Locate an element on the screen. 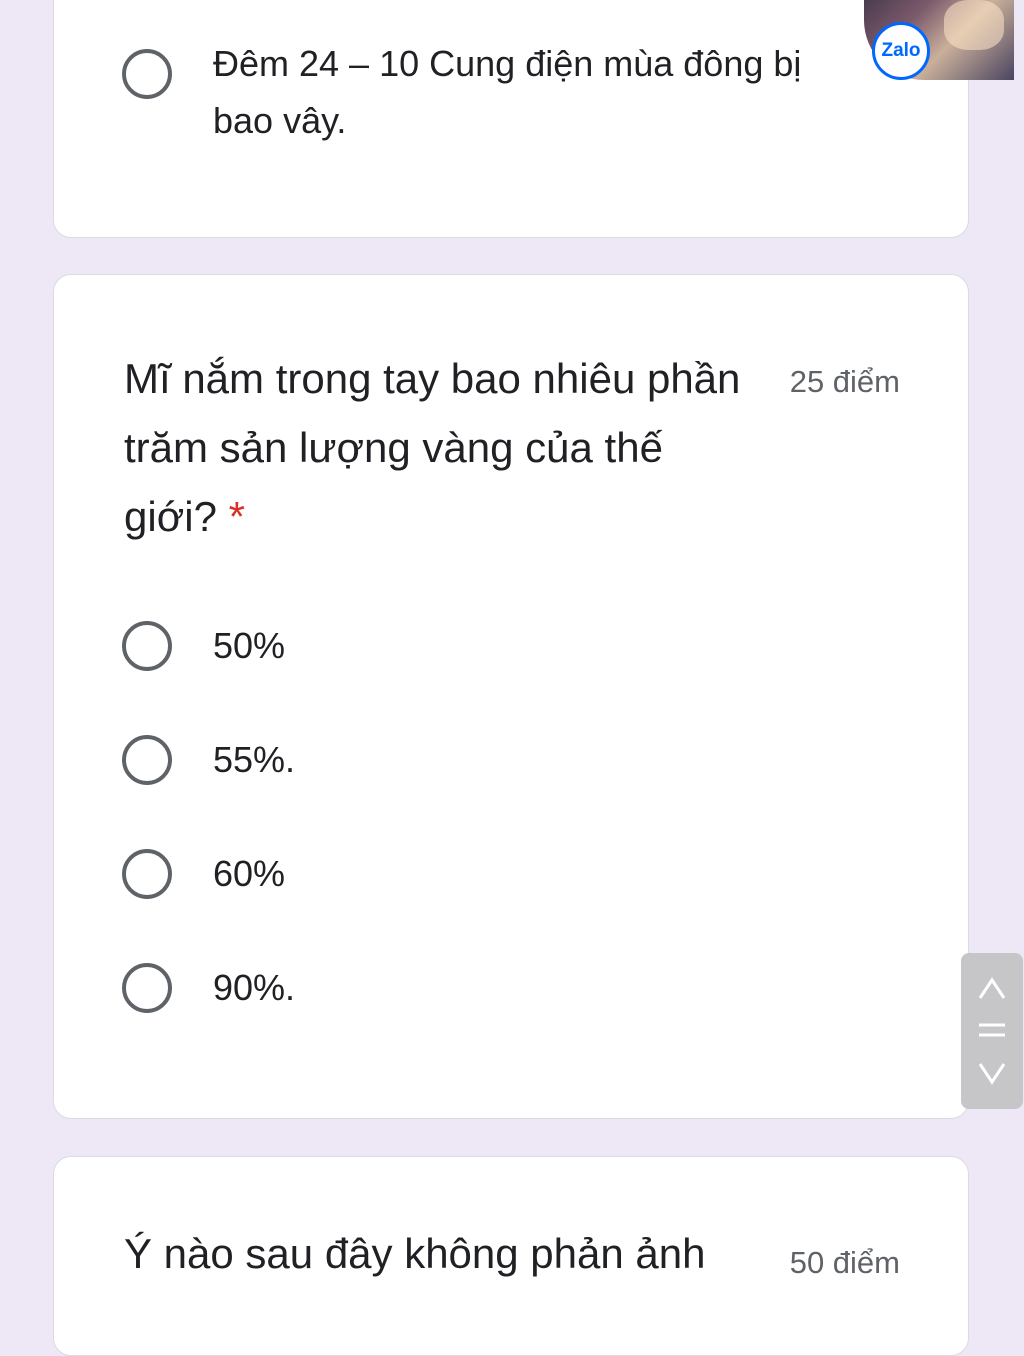 Image resolution: width=1024 pixels, height=1356 pixels. chevron-down-icon is located at coordinates (992, 1074).